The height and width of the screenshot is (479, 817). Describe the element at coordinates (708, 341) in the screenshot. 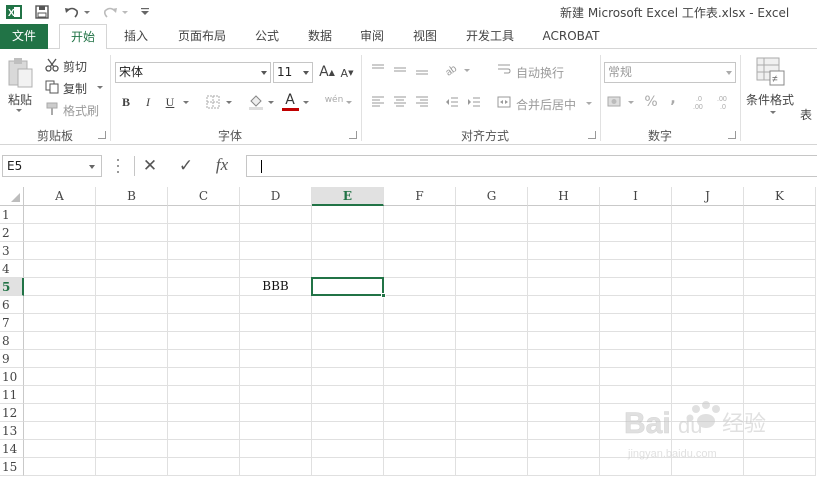

I see `cell-j8` at that location.